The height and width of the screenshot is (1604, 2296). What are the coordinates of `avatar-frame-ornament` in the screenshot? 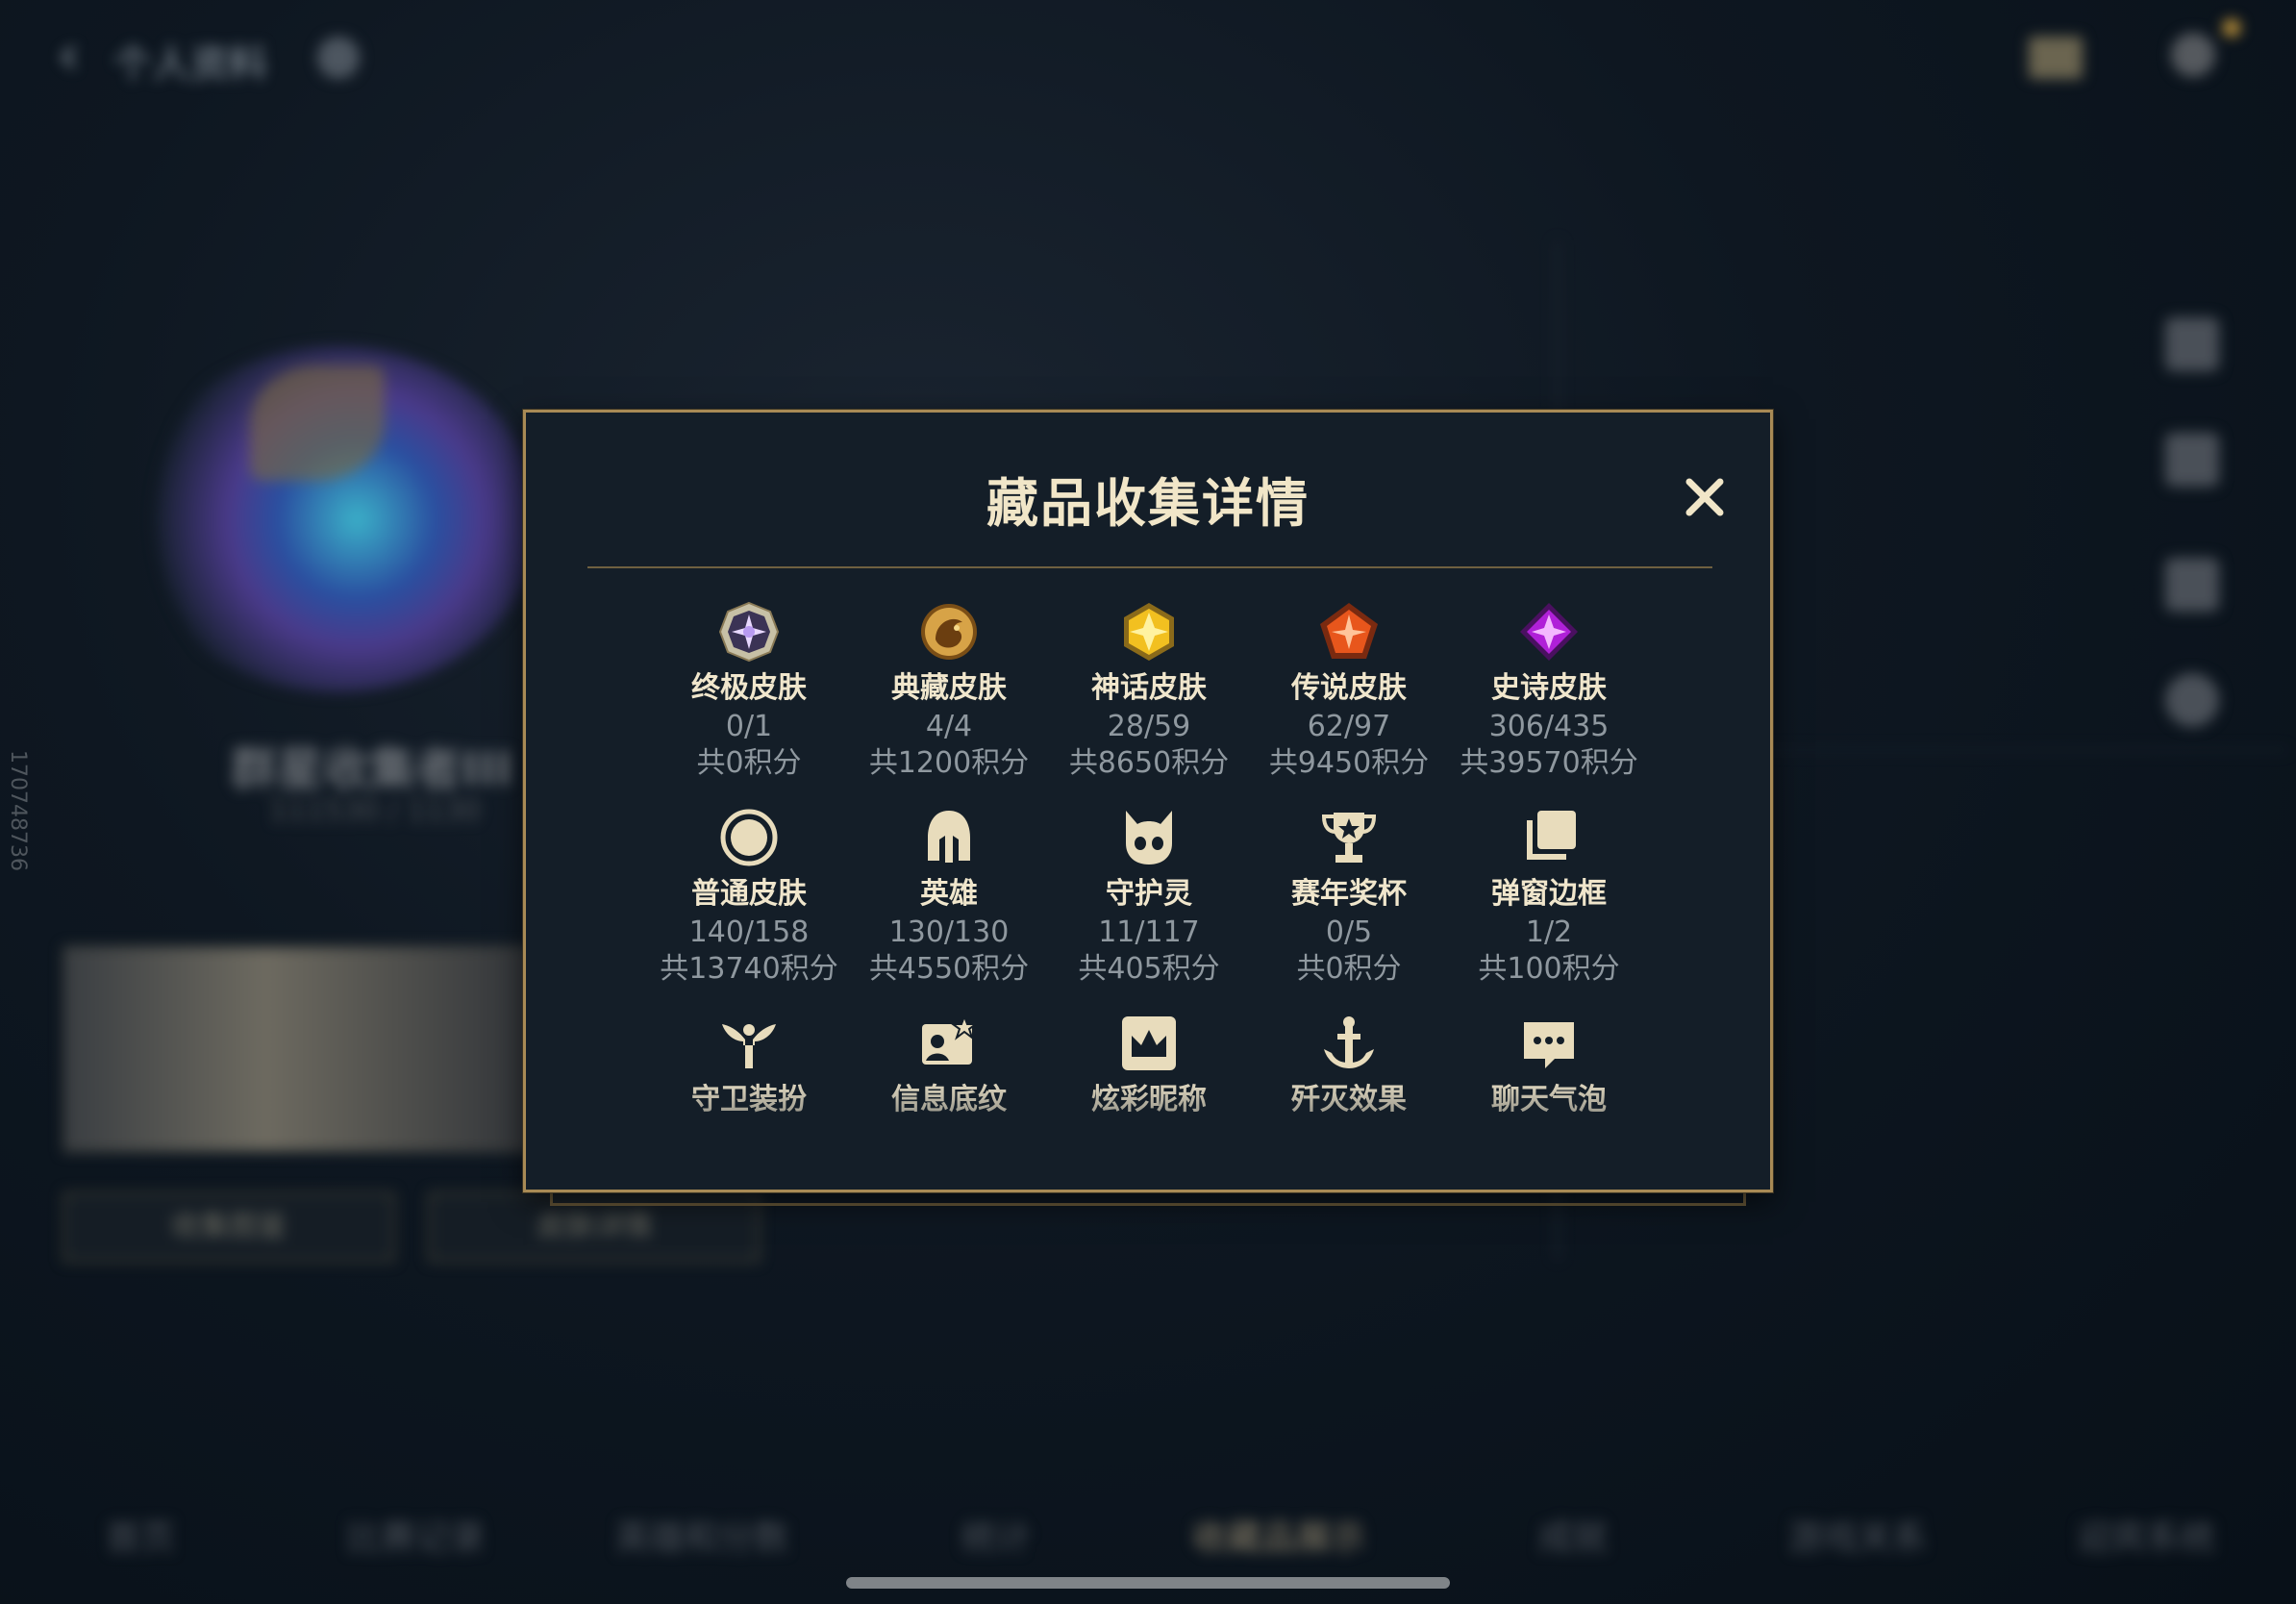 It's located at (317, 423).